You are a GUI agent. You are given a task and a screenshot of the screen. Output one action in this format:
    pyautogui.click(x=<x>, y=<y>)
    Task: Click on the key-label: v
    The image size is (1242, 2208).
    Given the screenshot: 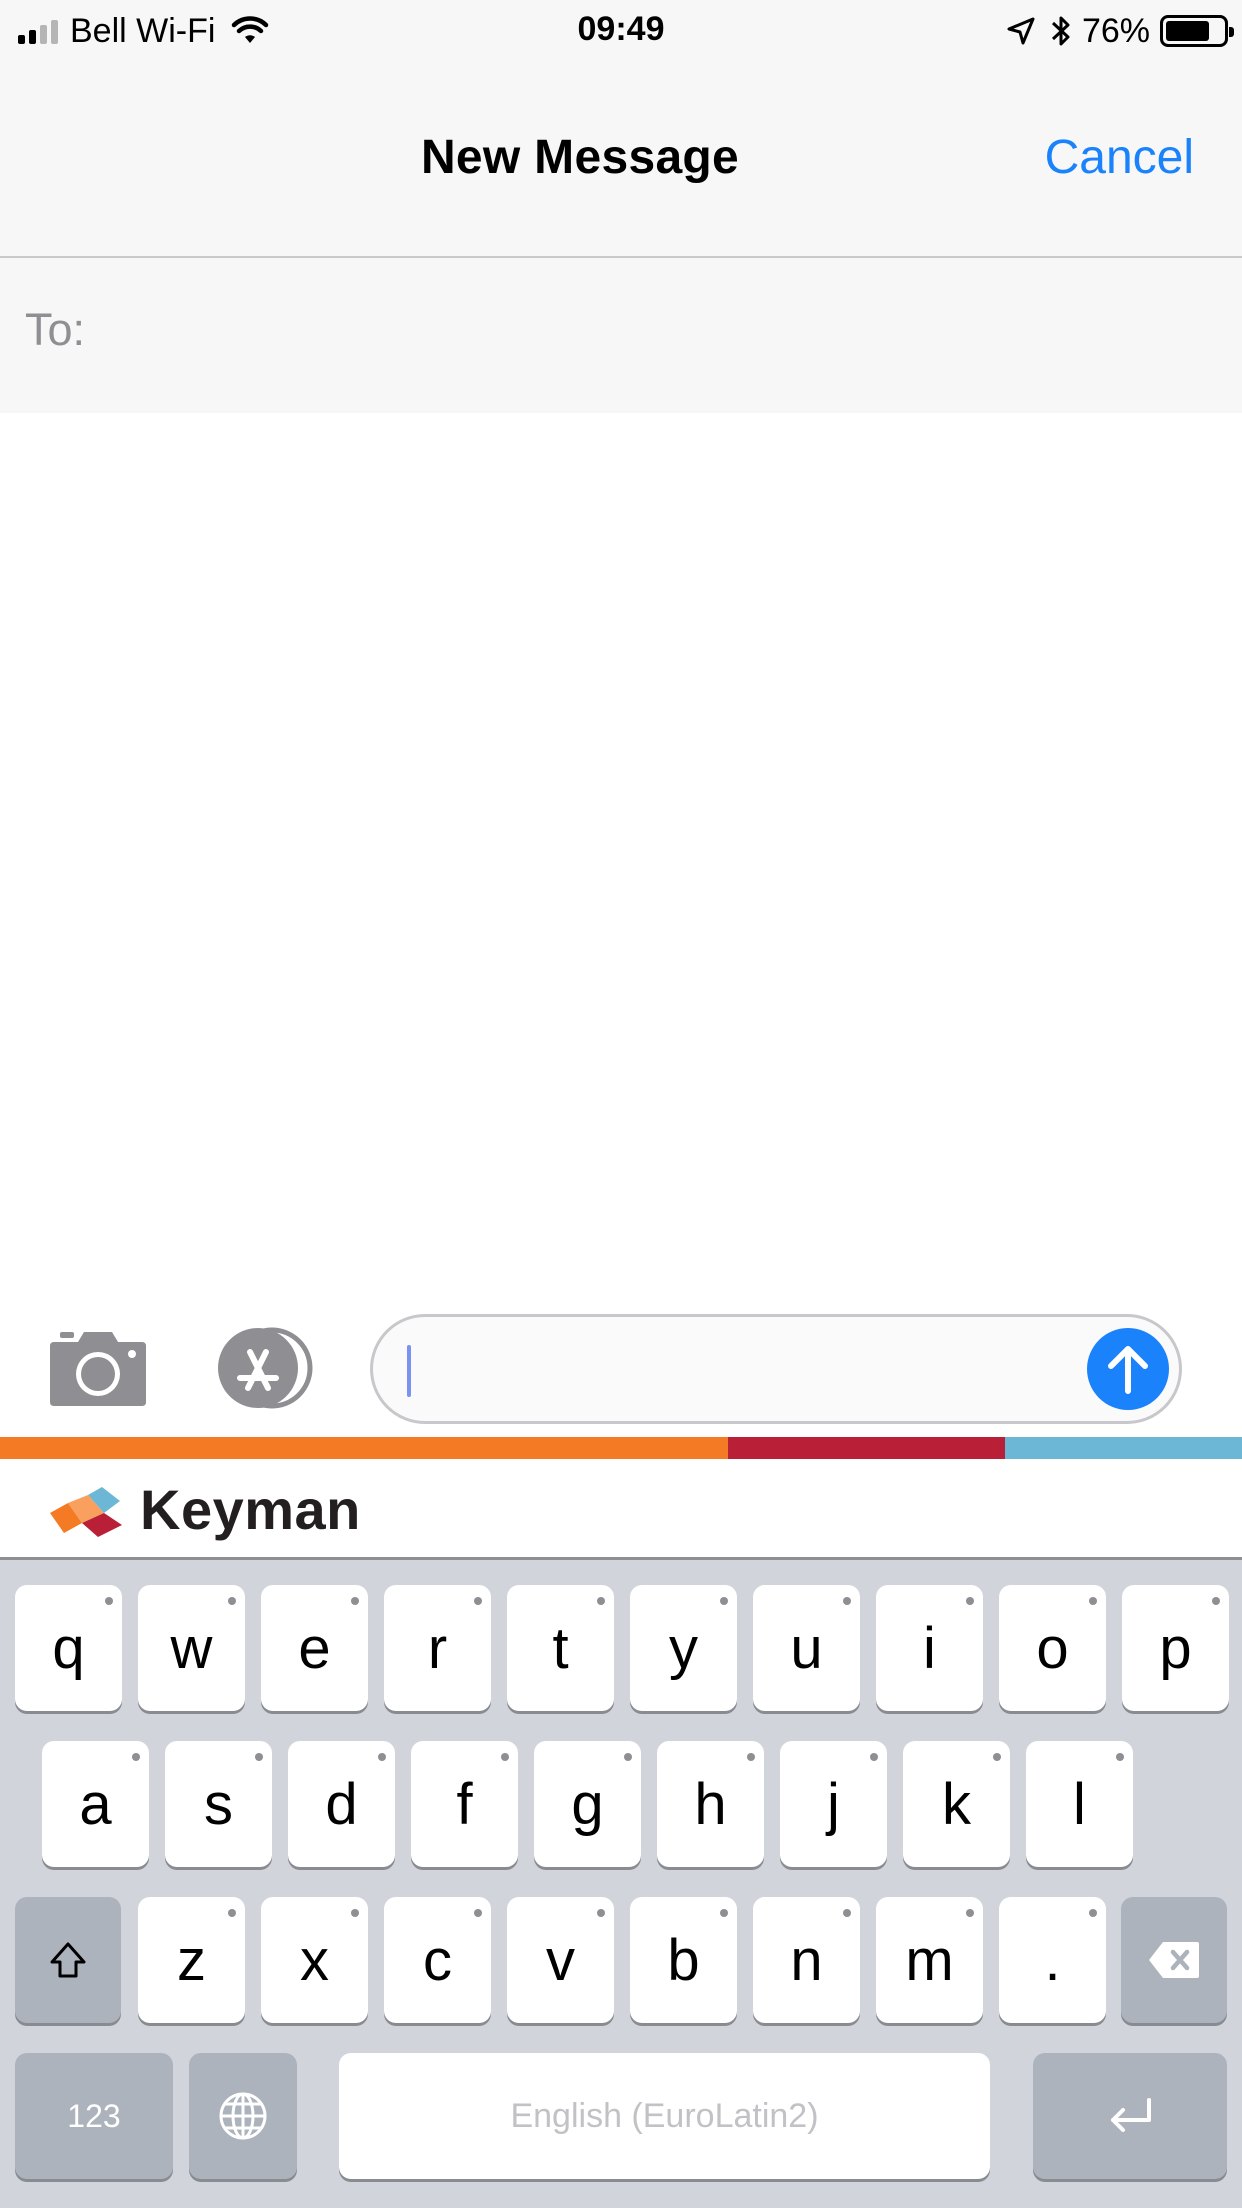 What is the action you would take?
    pyautogui.click(x=560, y=1960)
    